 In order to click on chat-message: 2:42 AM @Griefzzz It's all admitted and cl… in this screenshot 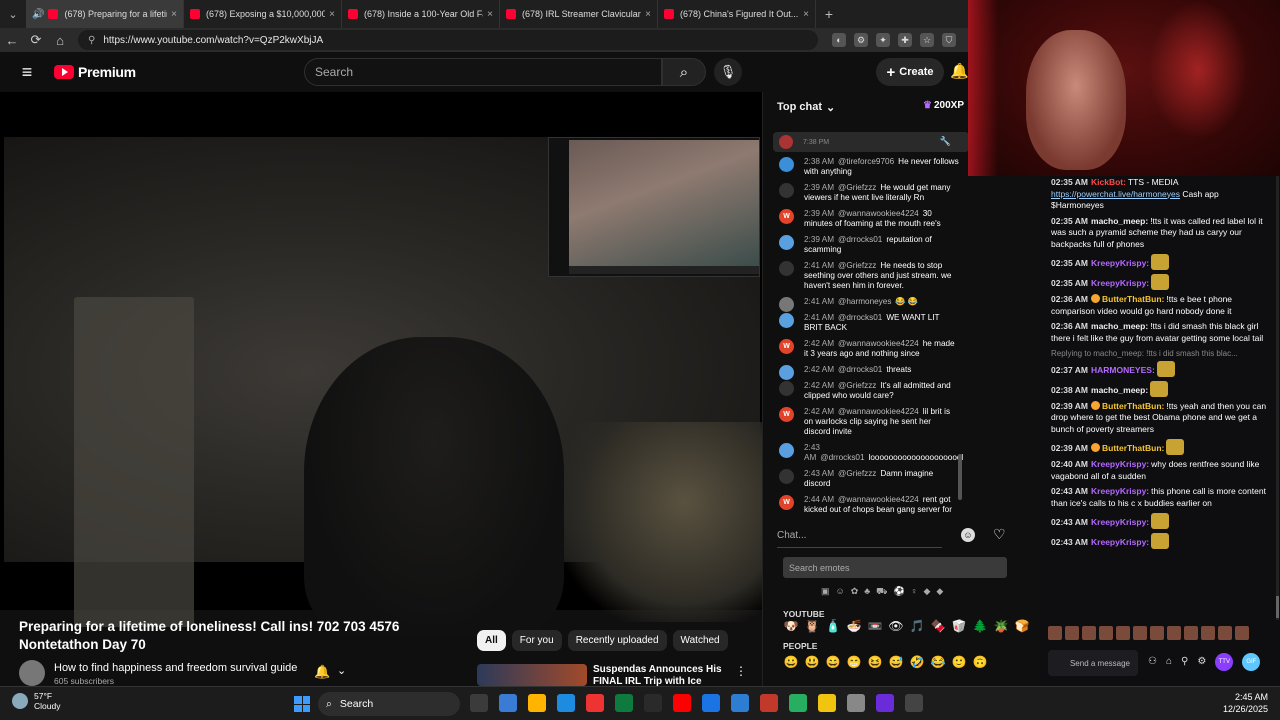, I will do `click(863, 391)`.